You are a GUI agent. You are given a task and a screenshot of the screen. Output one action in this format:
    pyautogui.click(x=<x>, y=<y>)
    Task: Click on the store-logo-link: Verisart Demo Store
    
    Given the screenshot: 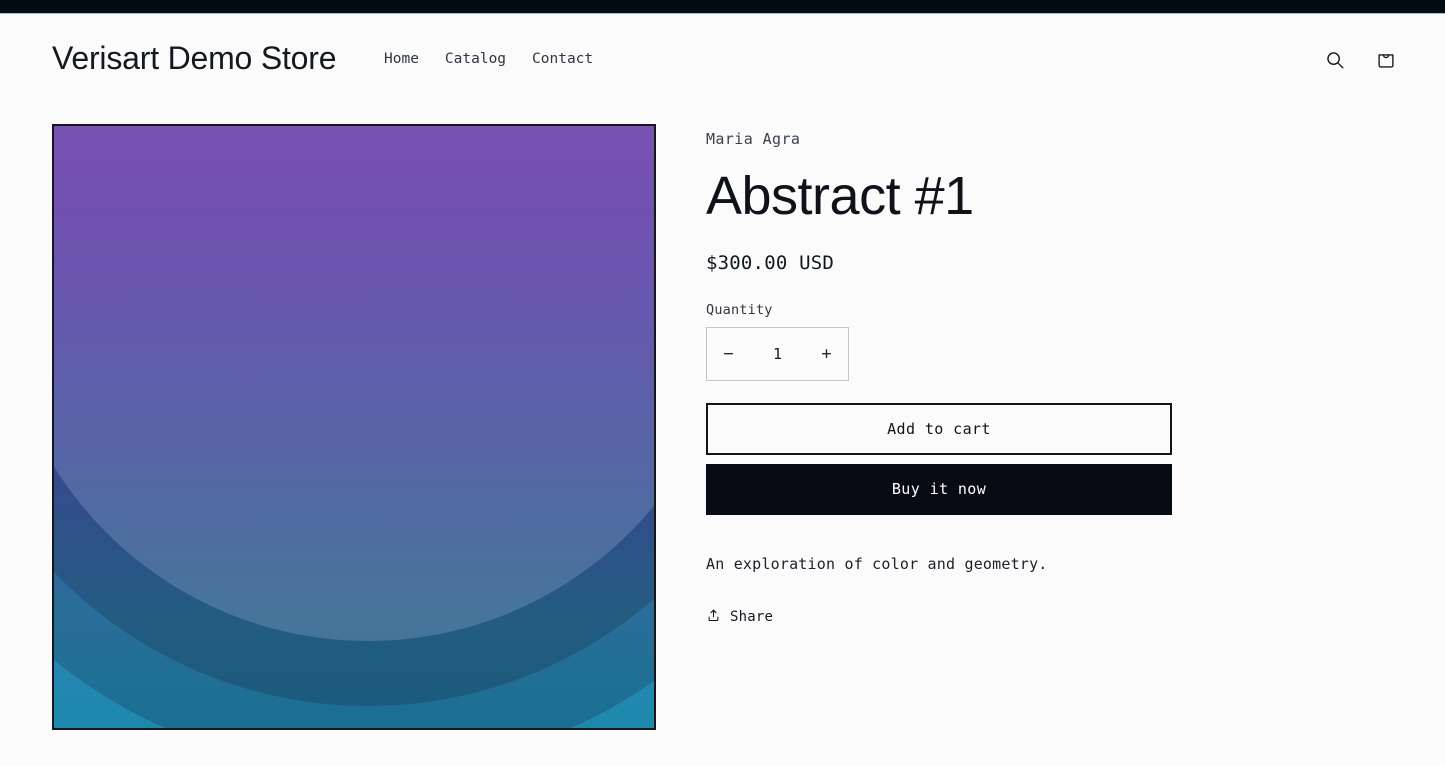 What is the action you would take?
    pyautogui.click(x=194, y=58)
    